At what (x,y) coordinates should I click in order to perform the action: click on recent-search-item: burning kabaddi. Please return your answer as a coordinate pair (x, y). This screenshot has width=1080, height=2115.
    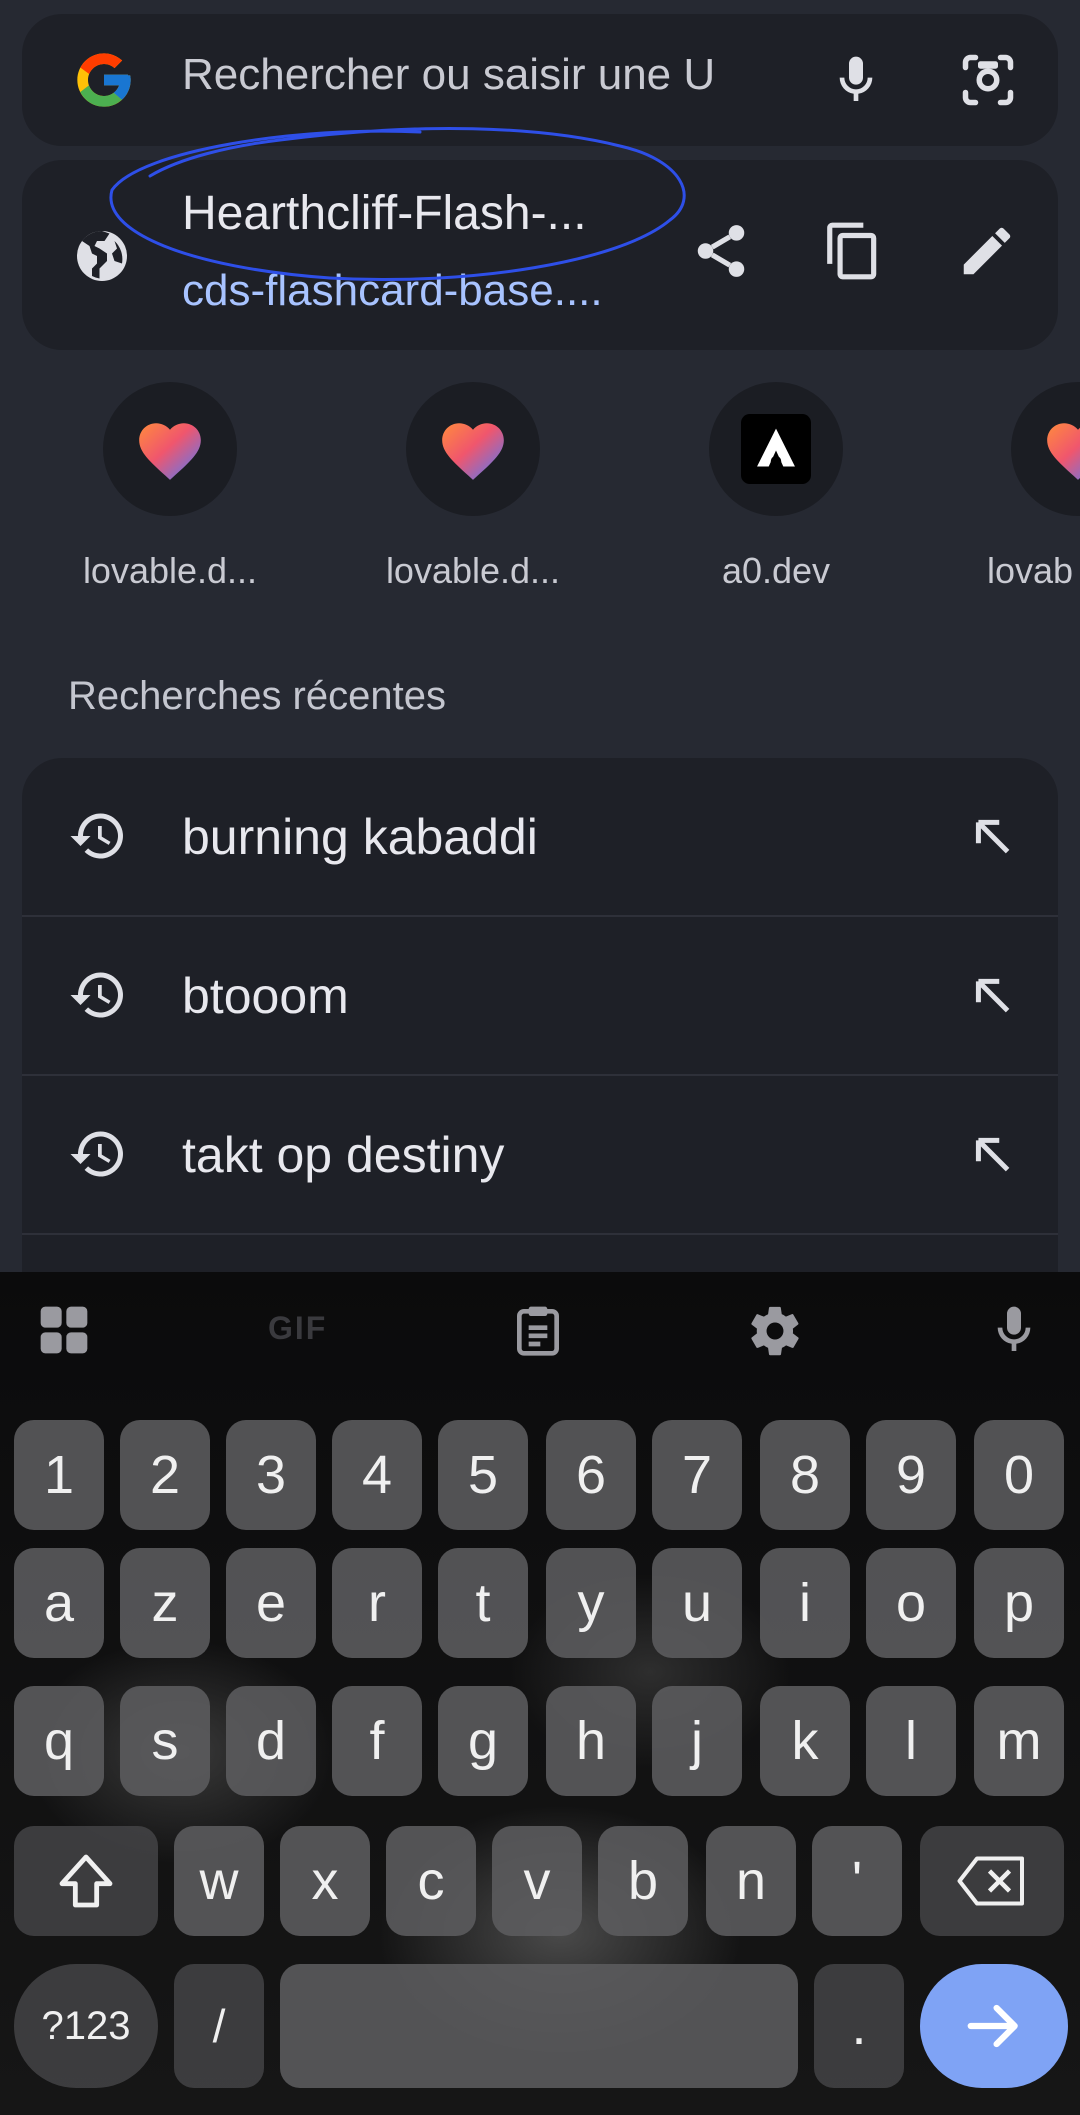
    Looking at the image, I should click on (540, 837).